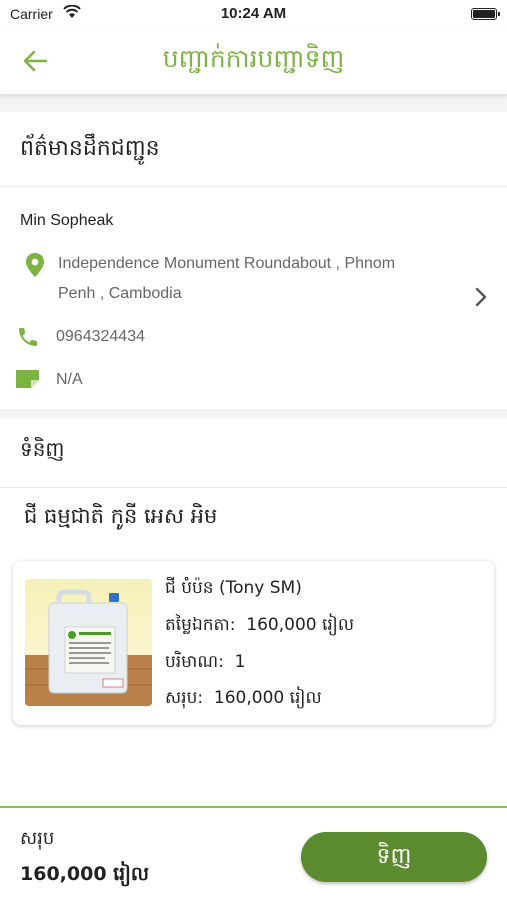 The width and height of the screenshot is (507, 900). Describe the element at coordinates (240, 662) in the screenshot. I see `quantity-value: 1` at that location.